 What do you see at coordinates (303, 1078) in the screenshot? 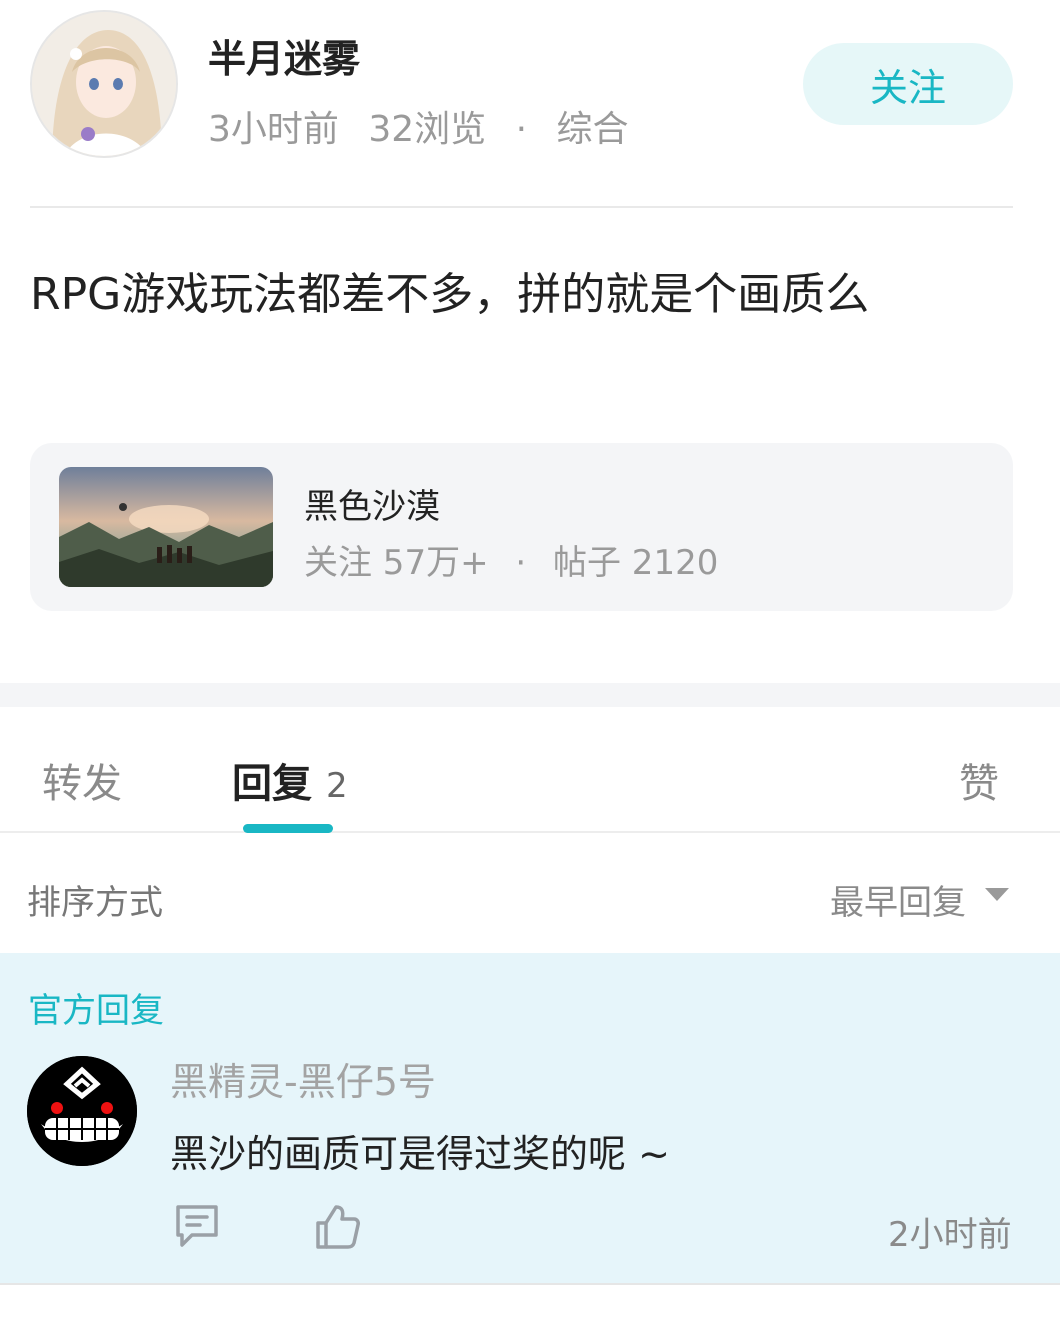
I see `reply-username: 黑精灵-黑仔5号` at bounding box center [303, 1078].